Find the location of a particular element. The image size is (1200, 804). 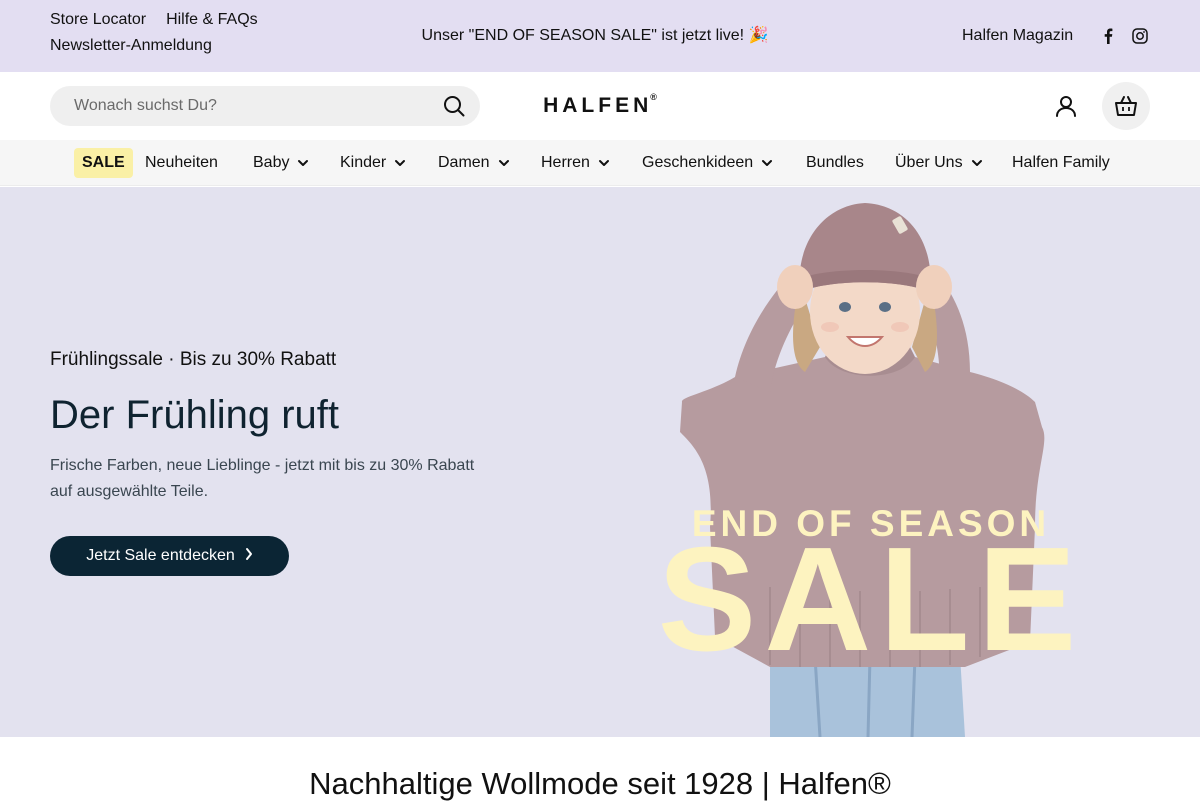

nav-item-ueber-uns: Über Uns is located at coordinates (939, 163).